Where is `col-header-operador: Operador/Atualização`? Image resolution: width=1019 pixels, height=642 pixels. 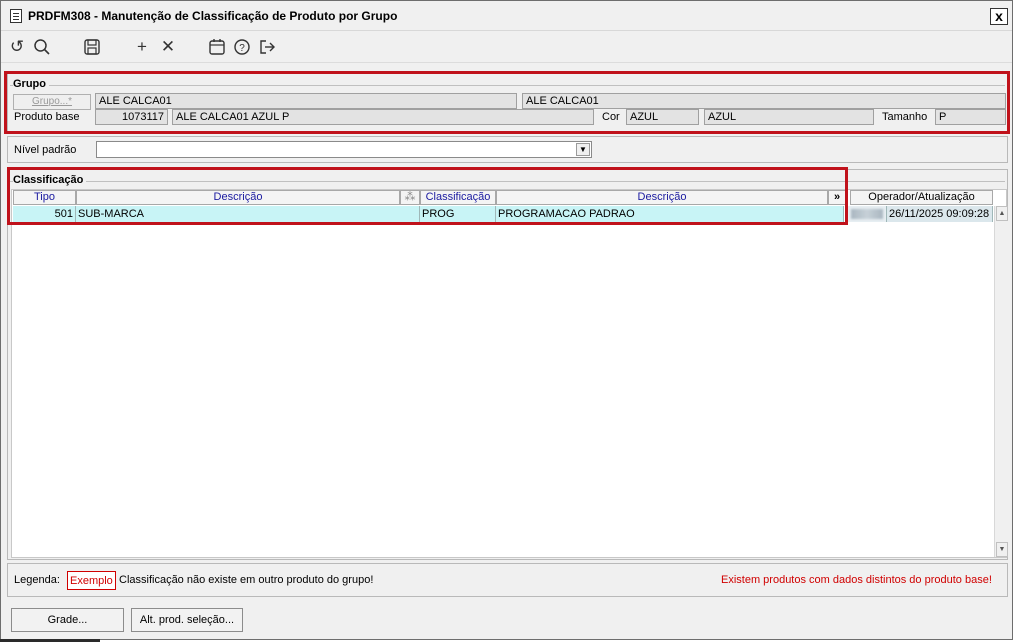 col-header-operador: Operador/Atualização is located at coordinates (921, 197).